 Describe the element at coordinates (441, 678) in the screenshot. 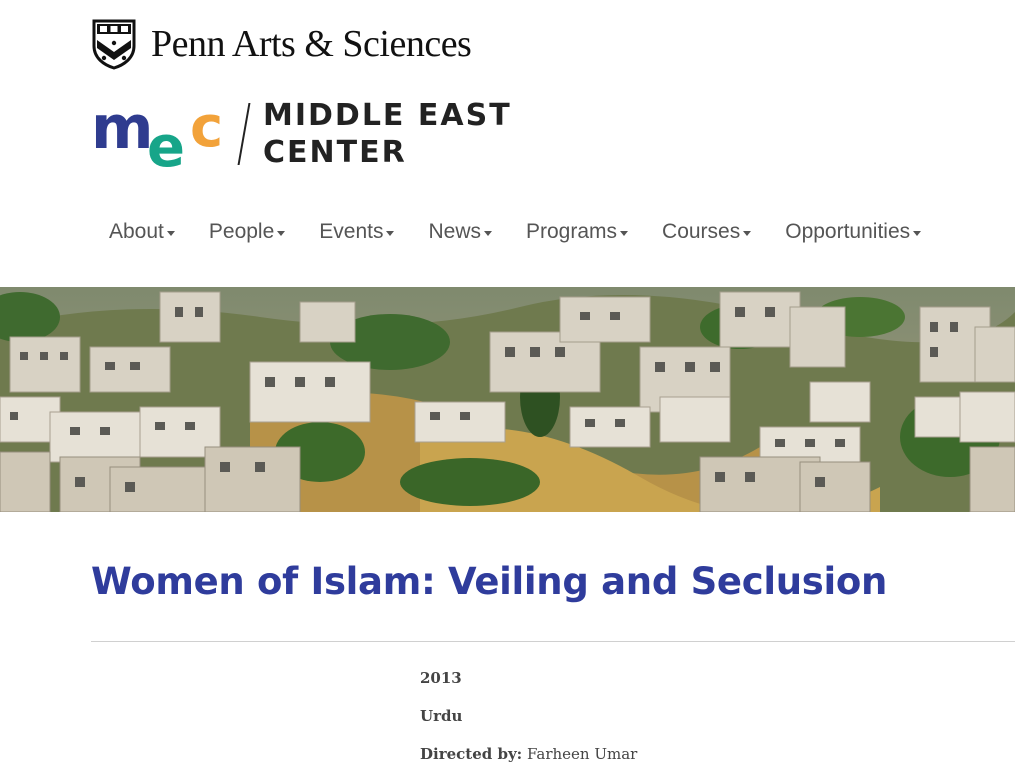

I see `film-year: 2013` at that location.